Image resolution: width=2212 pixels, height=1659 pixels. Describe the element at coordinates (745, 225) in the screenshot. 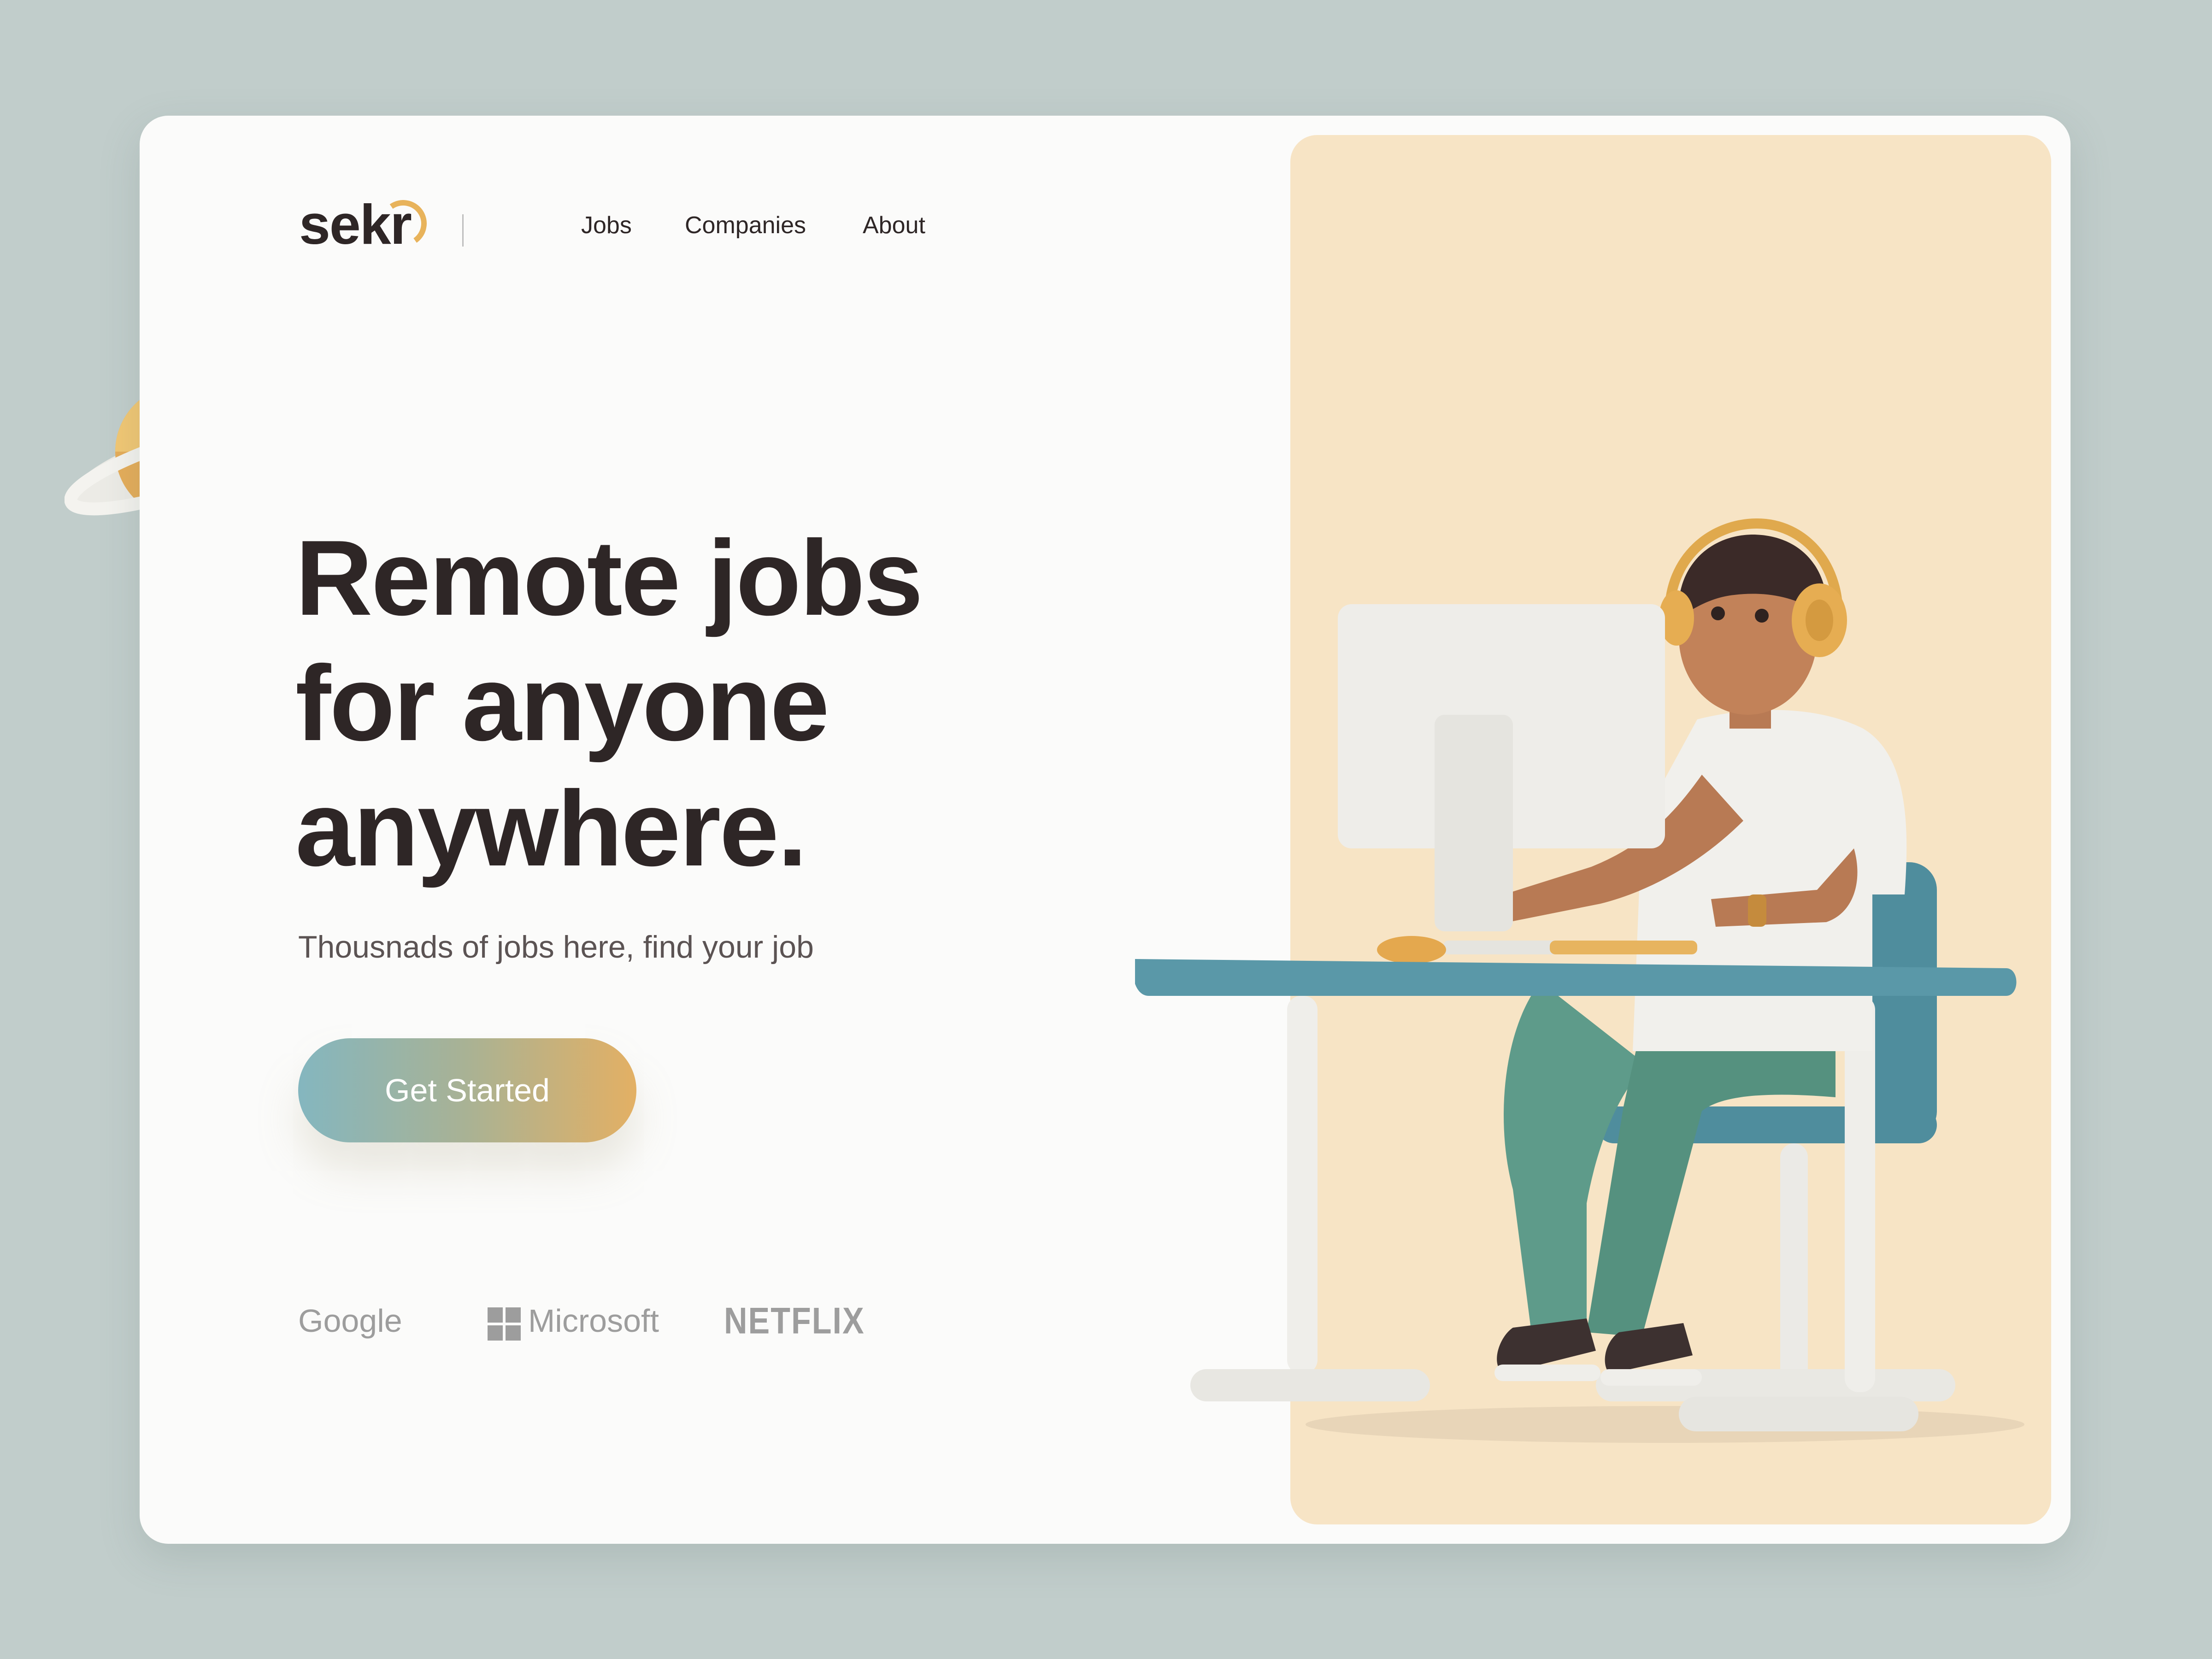

I see `nav-companies-link: Companies` at that location.